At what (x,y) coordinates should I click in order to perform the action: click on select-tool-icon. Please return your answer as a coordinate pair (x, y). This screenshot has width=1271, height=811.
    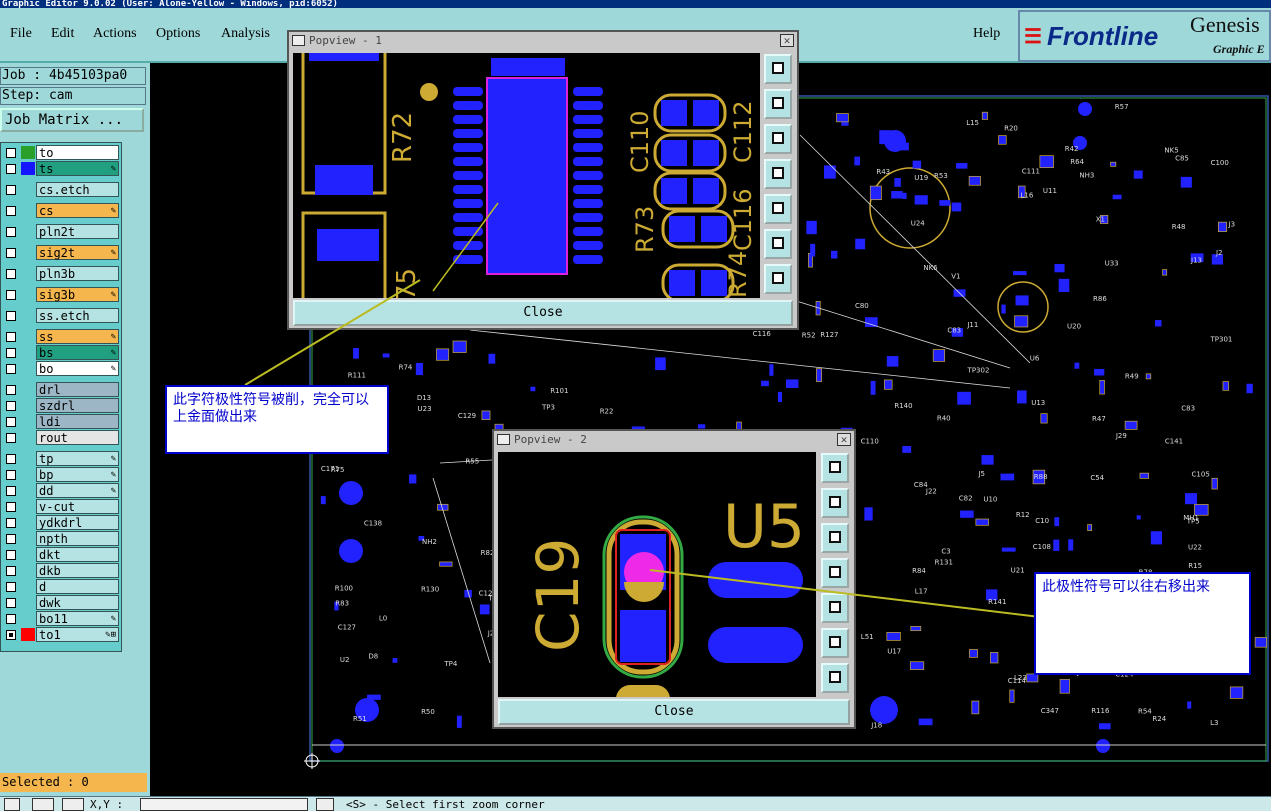
    Looking at the image, I should click on (12, 804).